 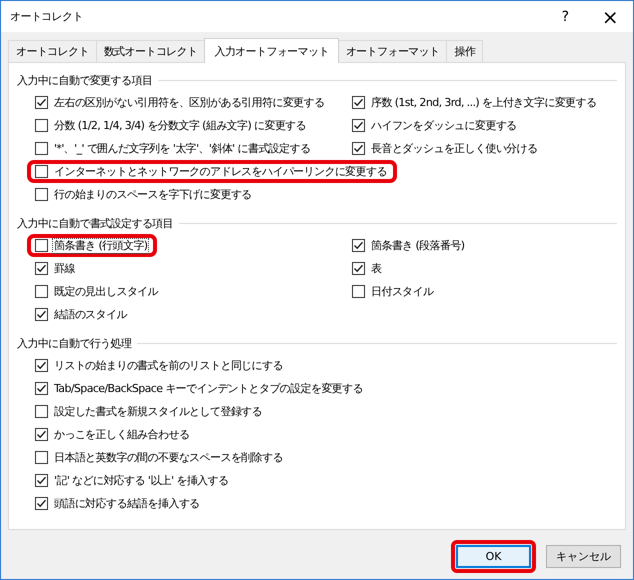 What do you see at coordinates (90, 314) in the screenshot?
I see `checkbox-label: 結語のスタイル` at bounding box center [90, 314].